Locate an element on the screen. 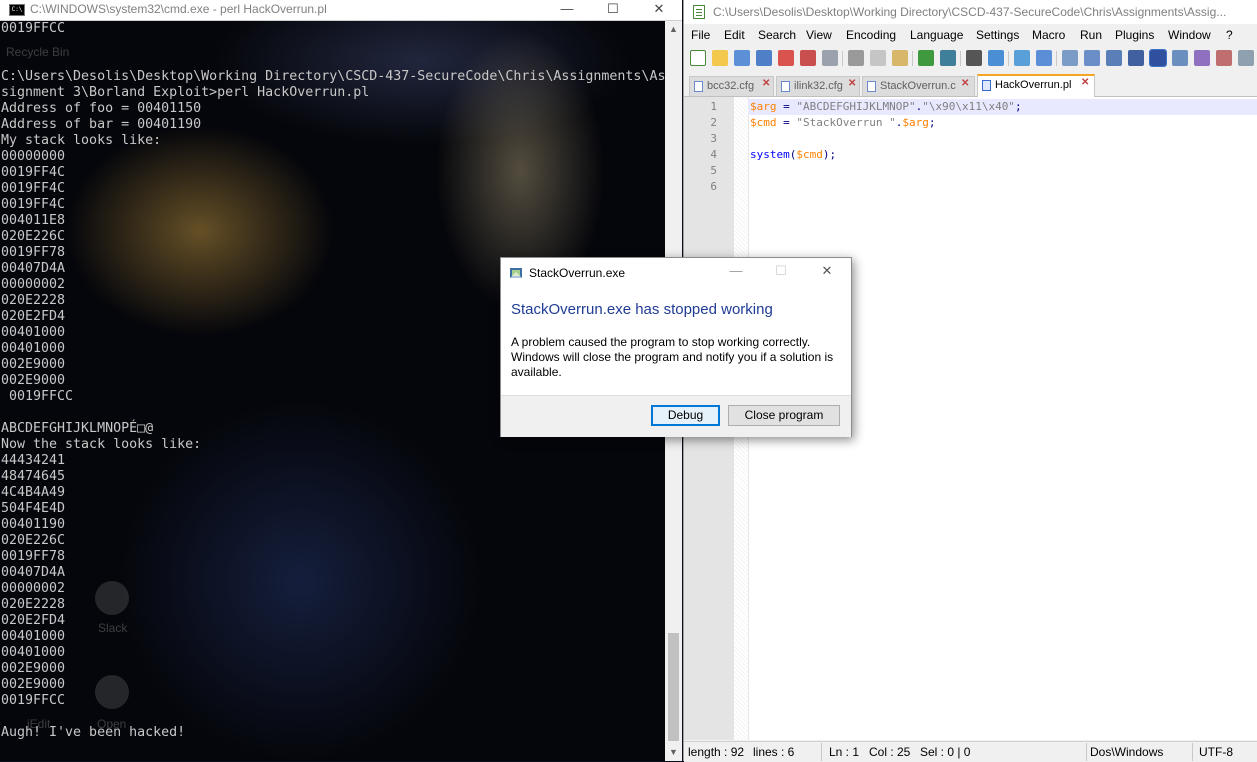 The height and width of the screenshot is (762, 1257). dialog-title-bar: StackOverrun.exe — ☐ ✕ is located at coordinates (676, 273).